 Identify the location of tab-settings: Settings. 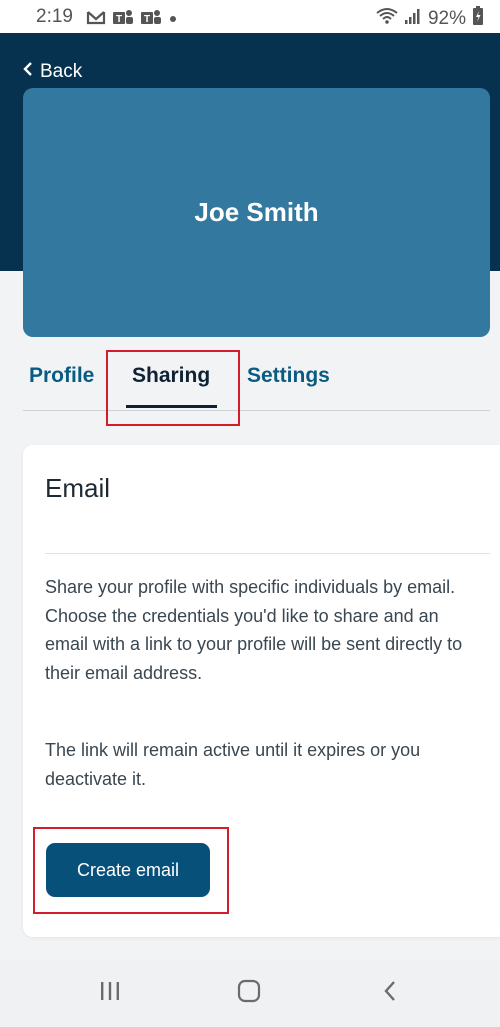
(288, 376).